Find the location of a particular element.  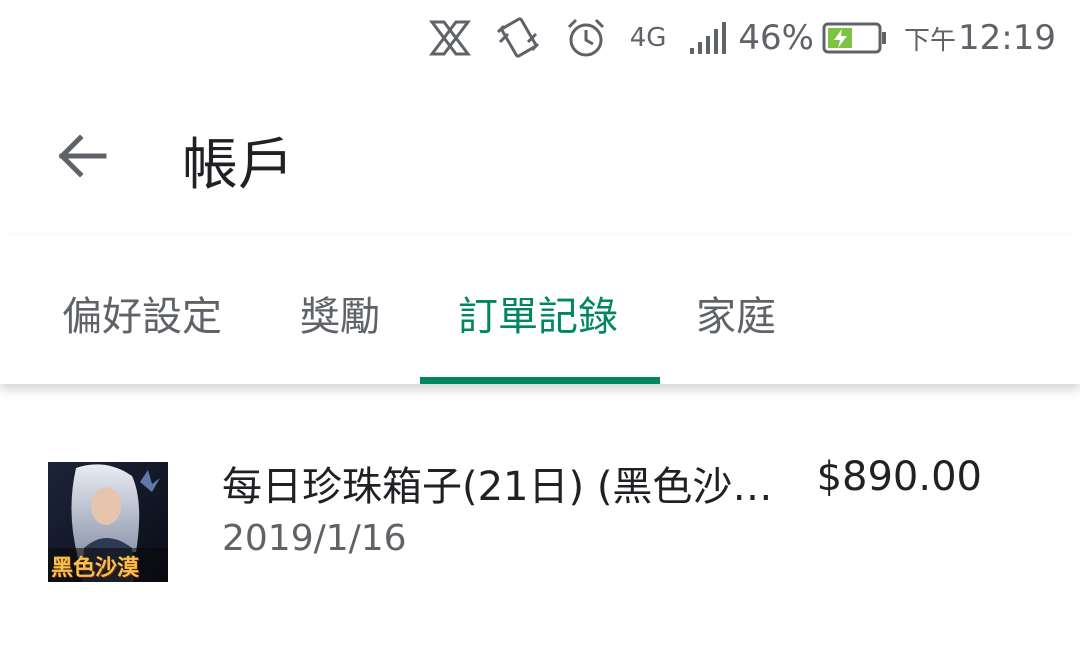

back-button is located at coordinates (82, 156).